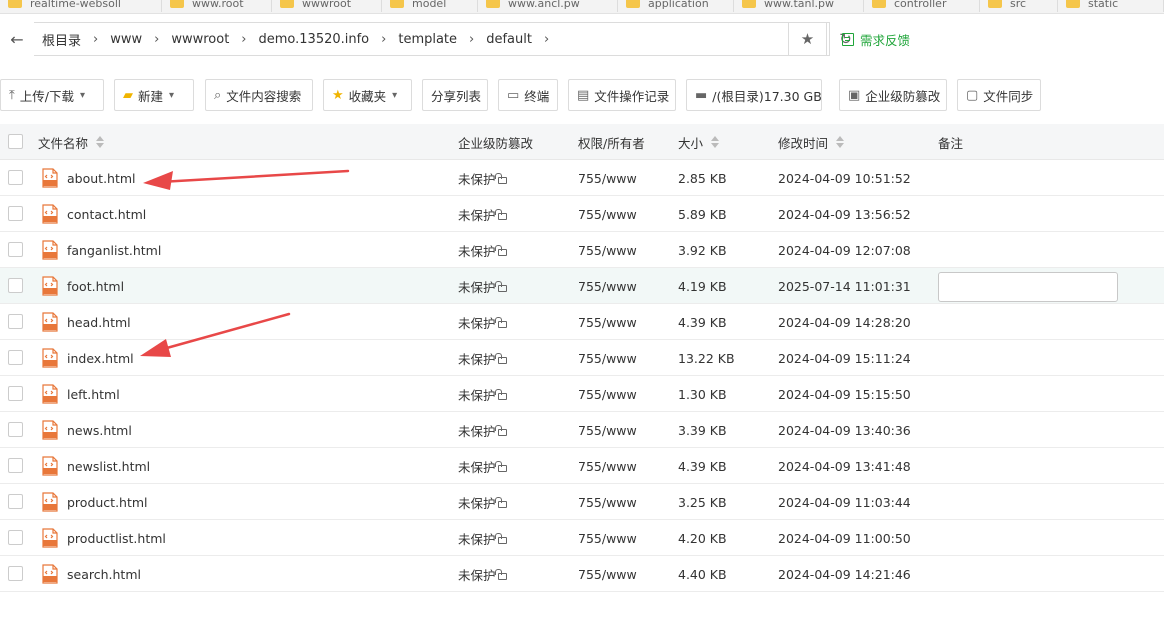 This screenshot has height=630, width=1164. Describe the element at coordinates (1019, 6) in the screenshot. I see `folder-tab: src` at that location.